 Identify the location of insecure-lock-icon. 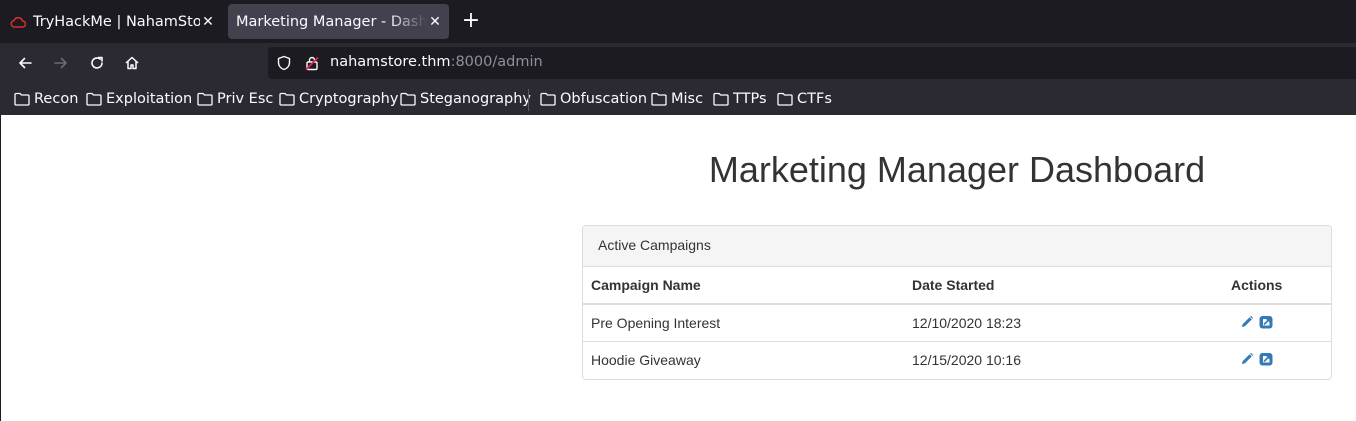
(312, 63).